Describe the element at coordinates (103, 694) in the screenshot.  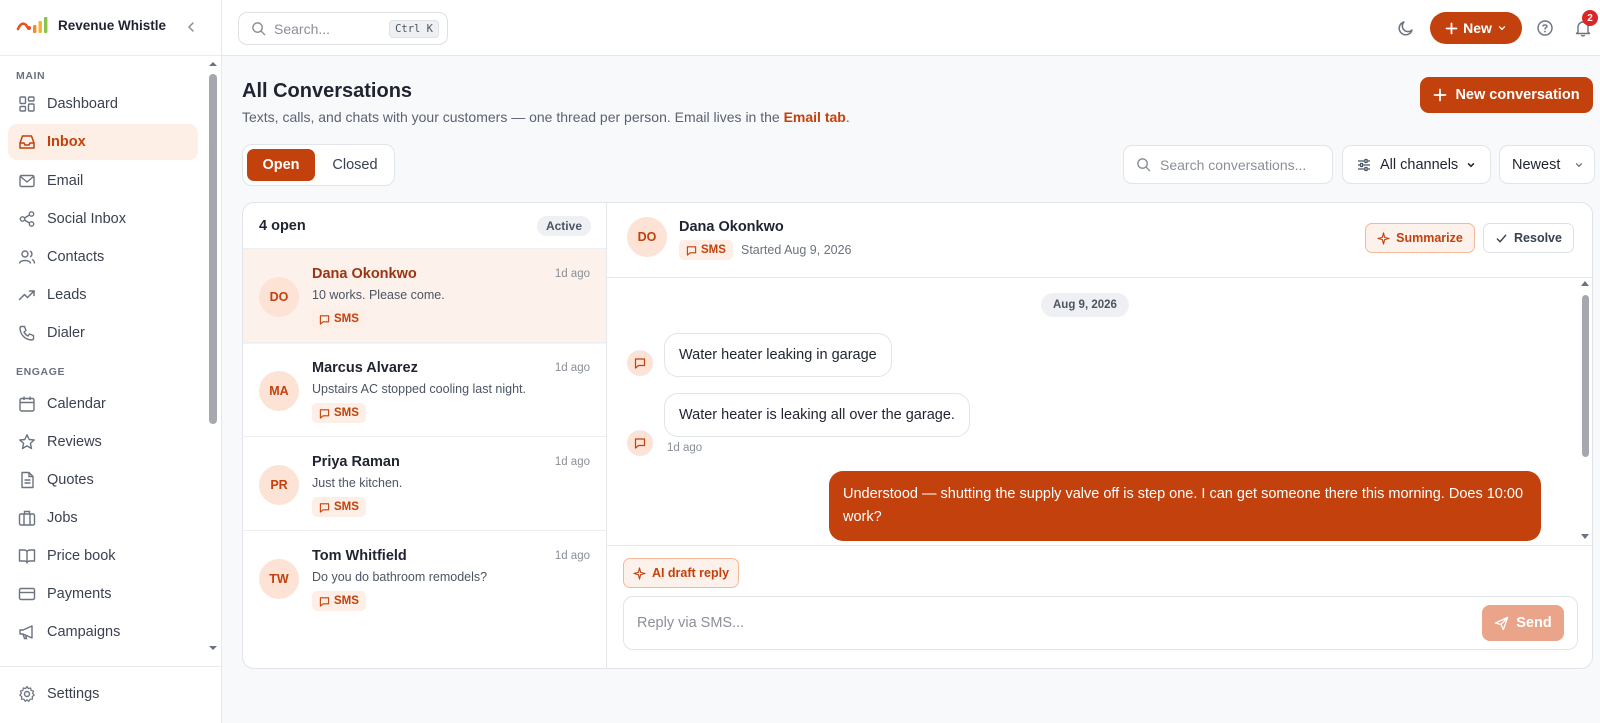
I see `sidebar-item-settings: Settings` at that location.